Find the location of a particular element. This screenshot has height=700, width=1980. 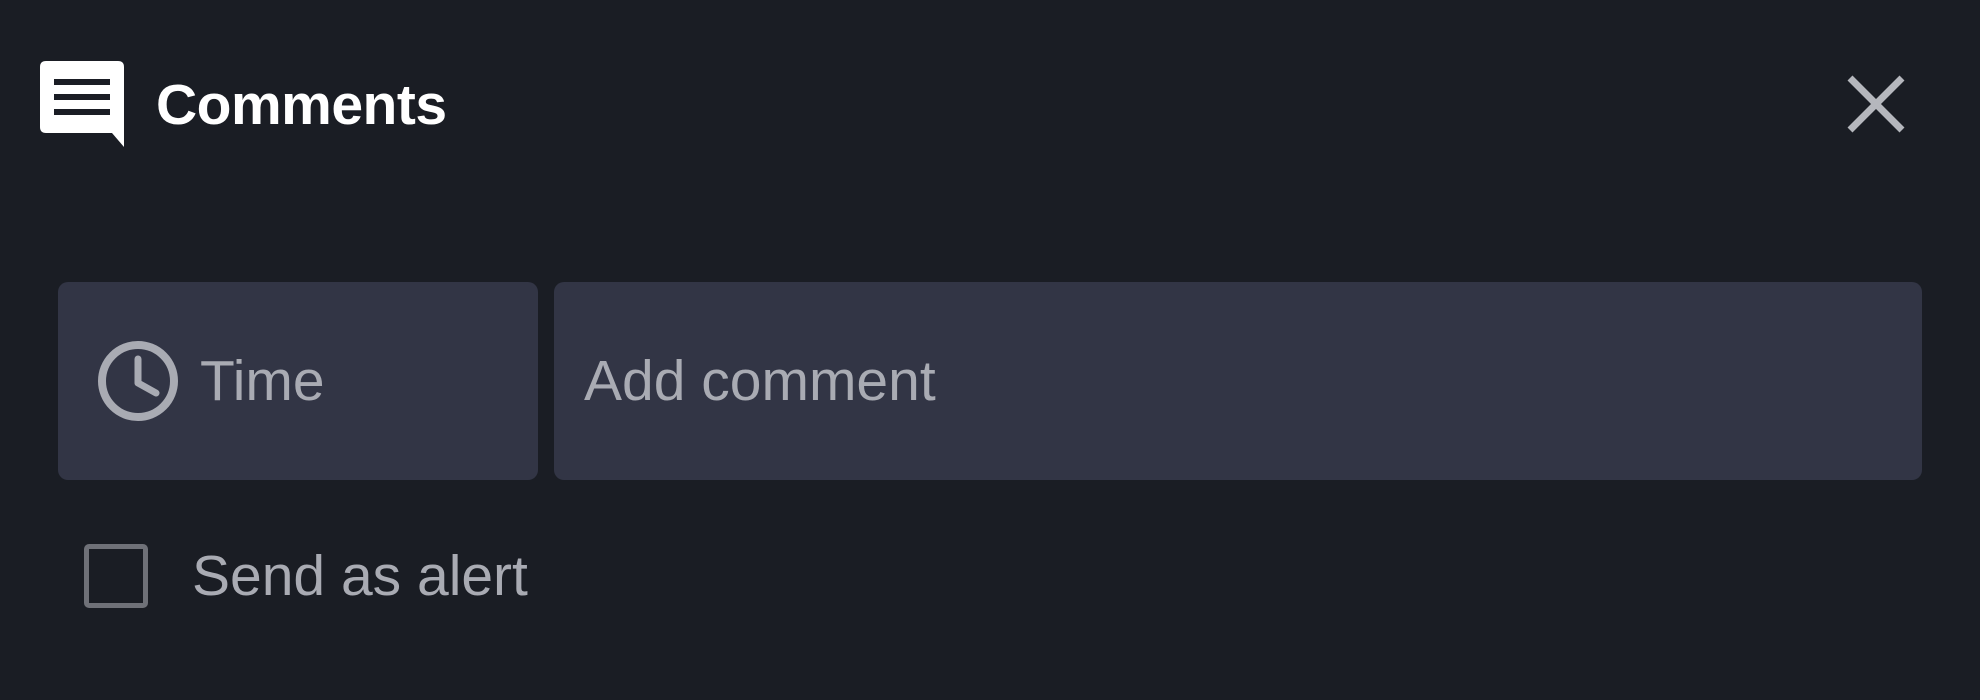

send-as-alert-option: Send as alert is located at coordinates (306, 576).